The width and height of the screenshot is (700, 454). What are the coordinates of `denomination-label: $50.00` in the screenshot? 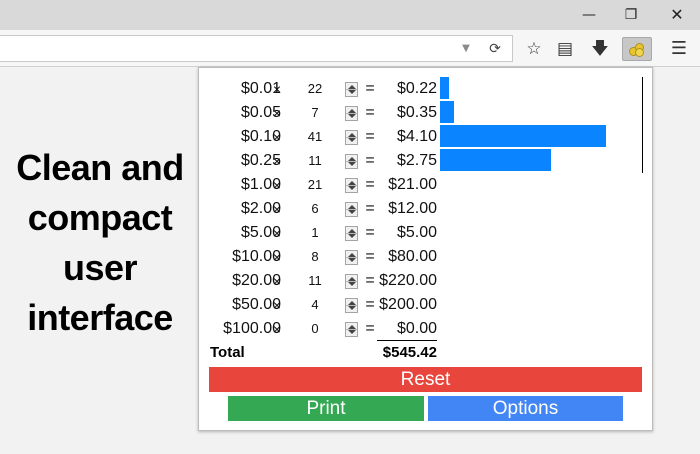 It's located at (256, 304).